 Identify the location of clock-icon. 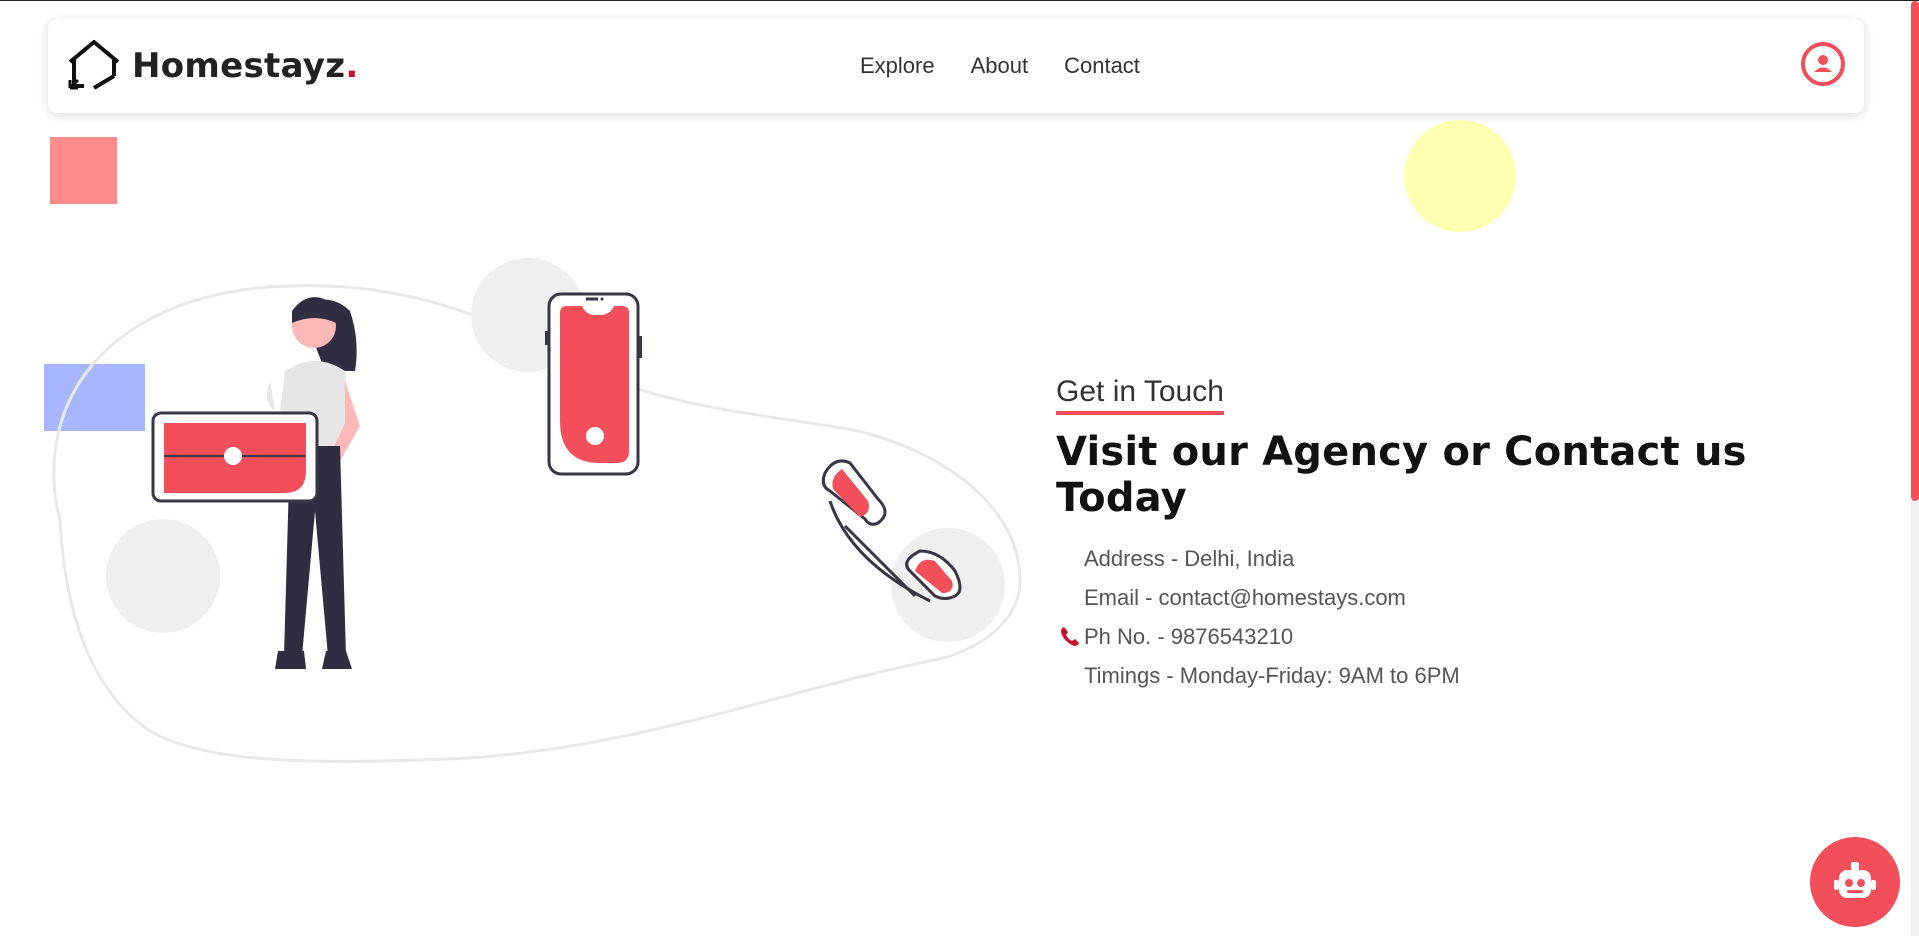
(1070, 676).